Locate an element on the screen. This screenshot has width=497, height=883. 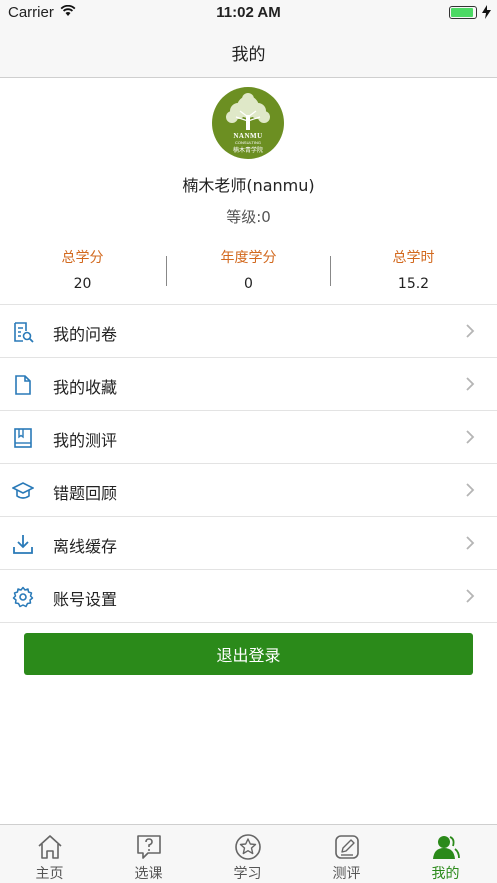
tab-courses: 选课 is located at coordinates (148, 854).